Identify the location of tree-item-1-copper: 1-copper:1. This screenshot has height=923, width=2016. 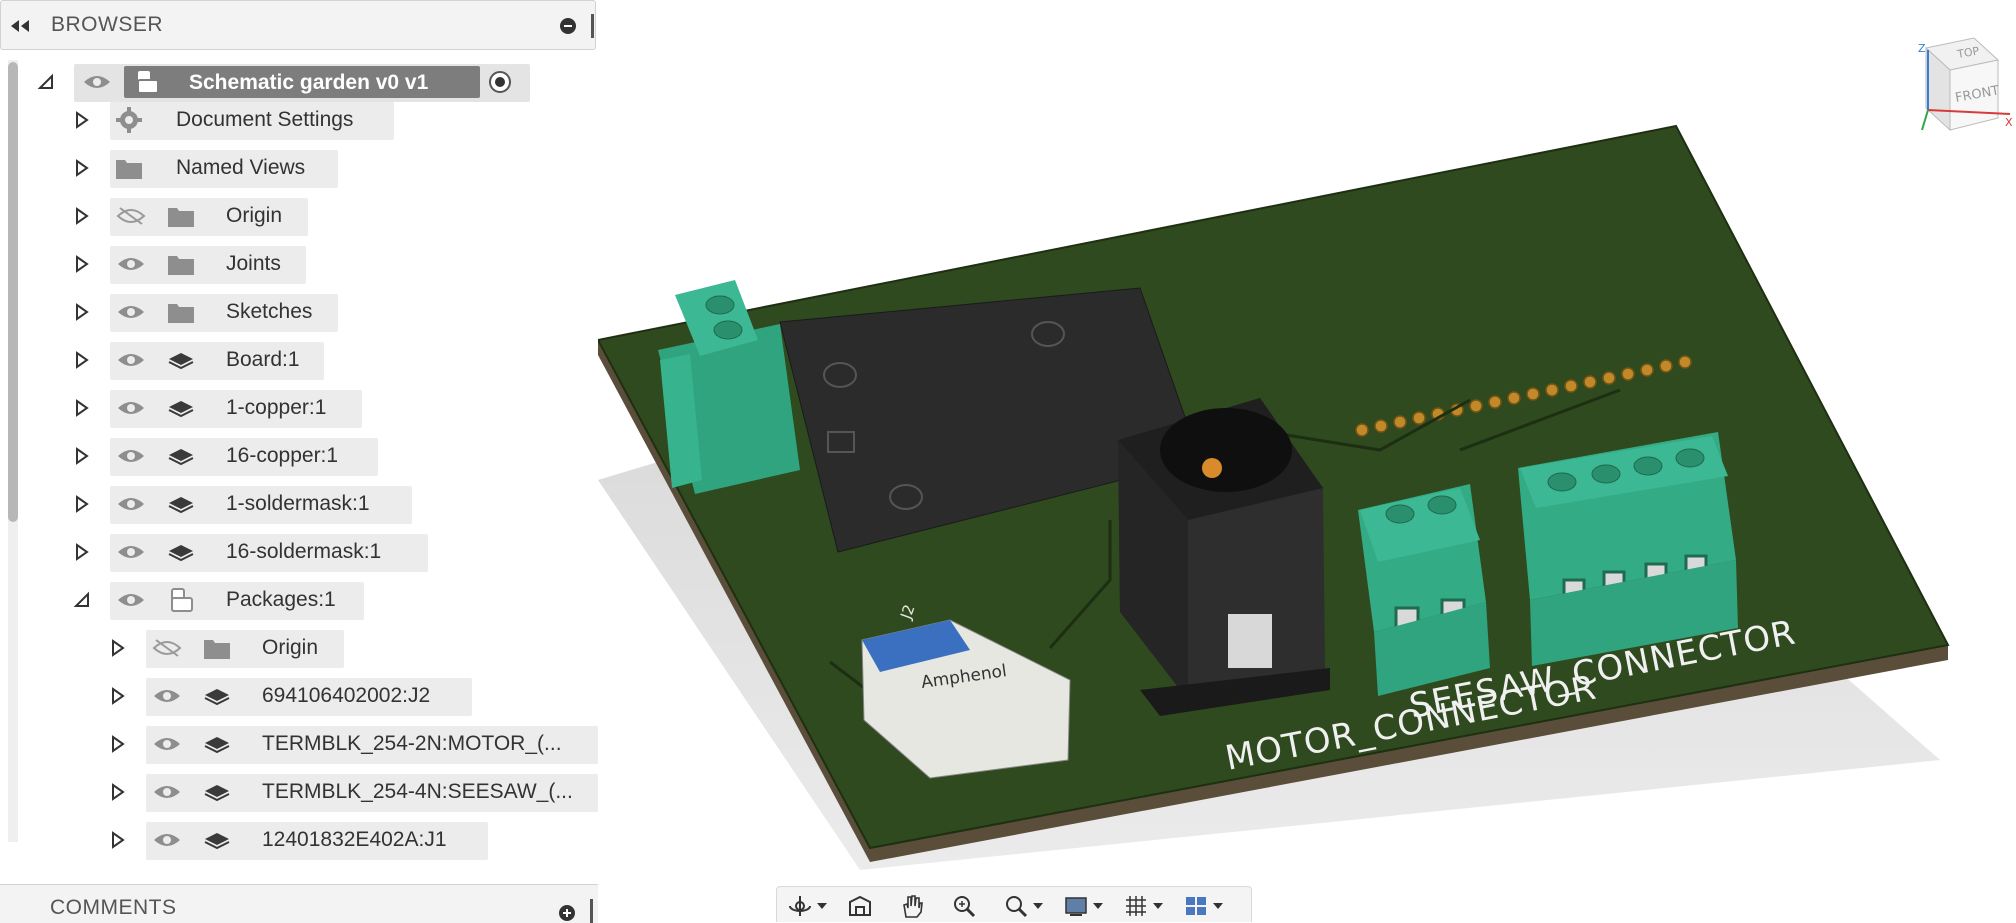
(299, 408).